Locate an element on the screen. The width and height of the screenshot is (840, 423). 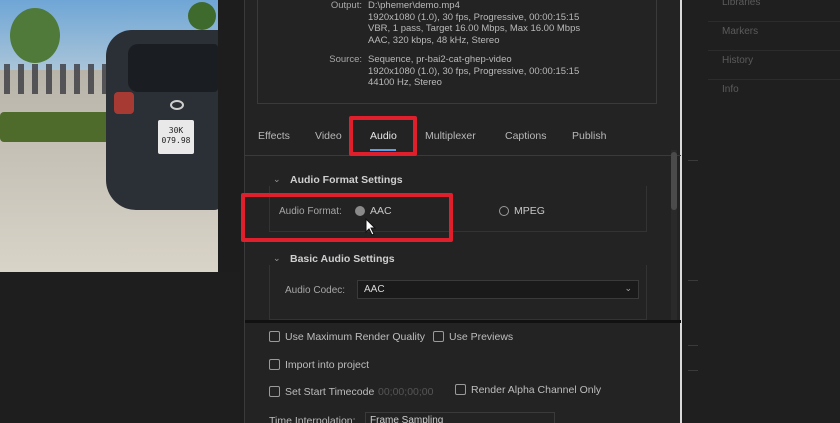
tab-captions: Captions is located at coordinates (525, 136).